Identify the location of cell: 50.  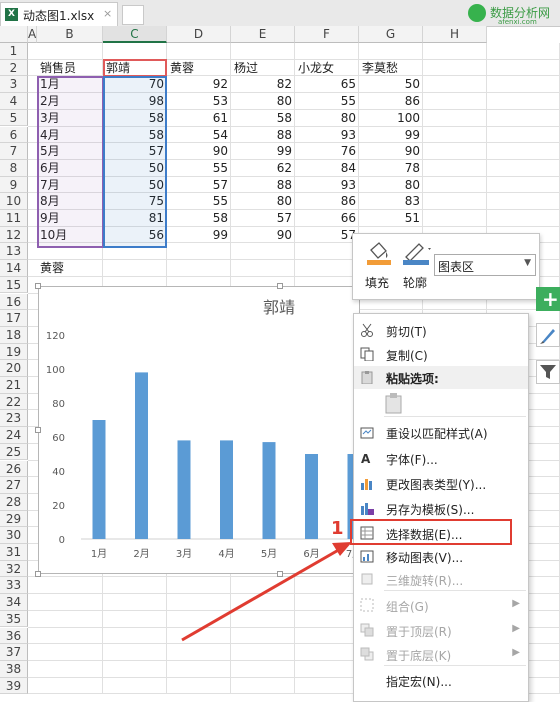
(391, 84).